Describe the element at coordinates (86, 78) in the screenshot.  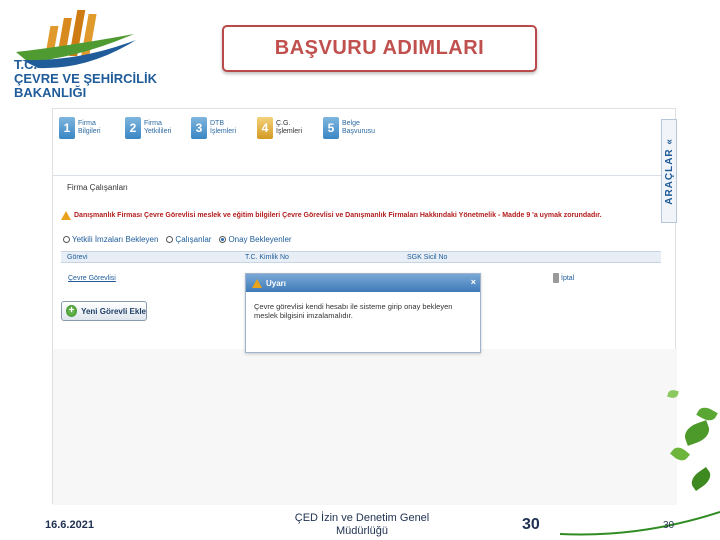
I see `logo-line-ministry: ÇEVRE VE ŞEHİRCİLİK` at that location.